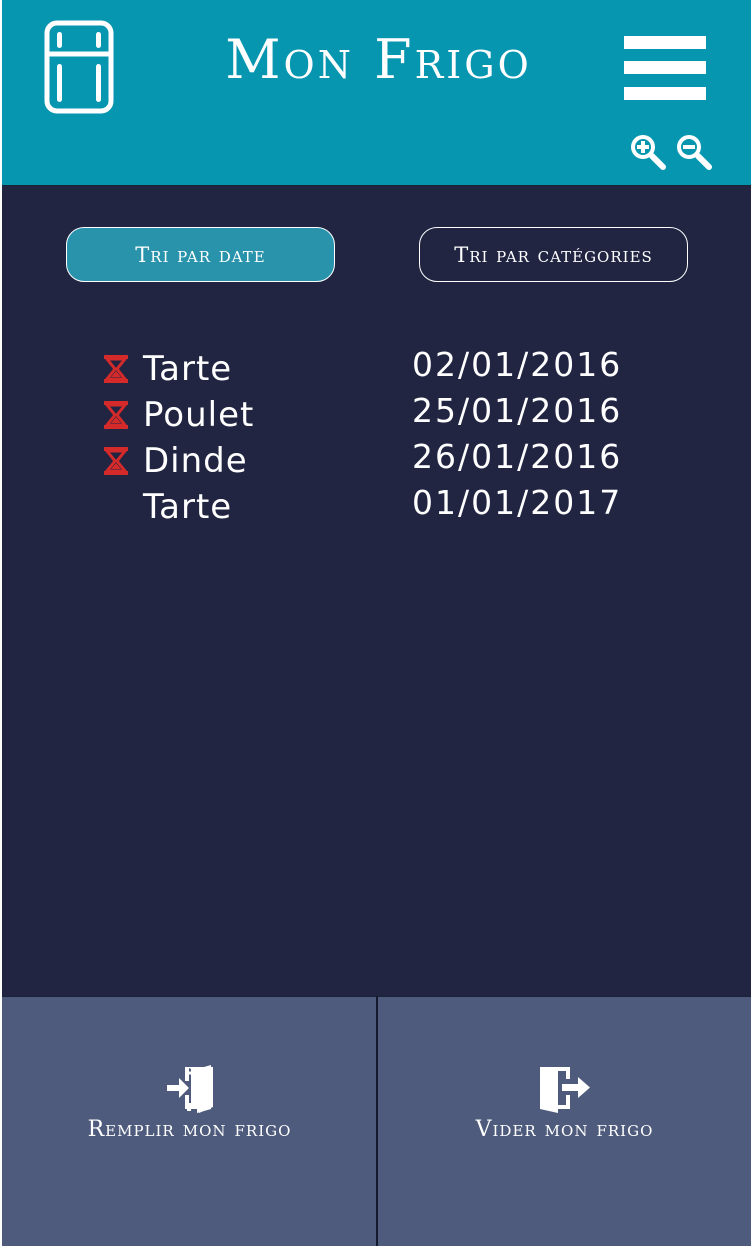 The image size is (753, 1246). I want to click on hamburger-menu-icon, so click(665, 68).